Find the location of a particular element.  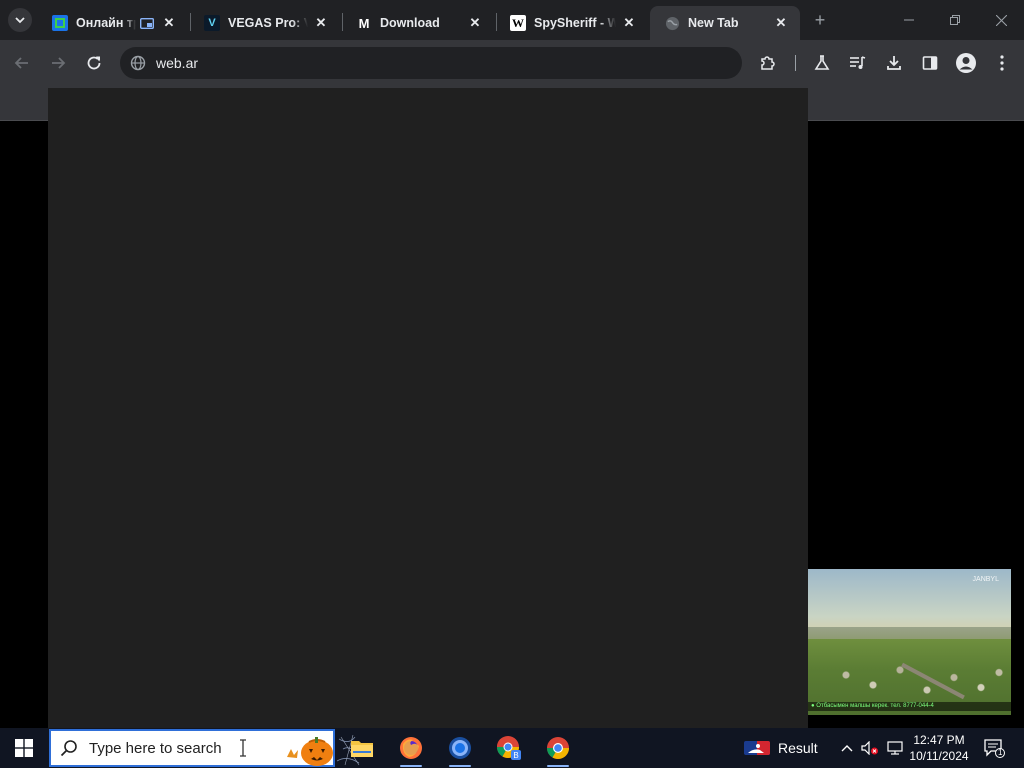

music-queue-icon is located at coordinates (858, 62).